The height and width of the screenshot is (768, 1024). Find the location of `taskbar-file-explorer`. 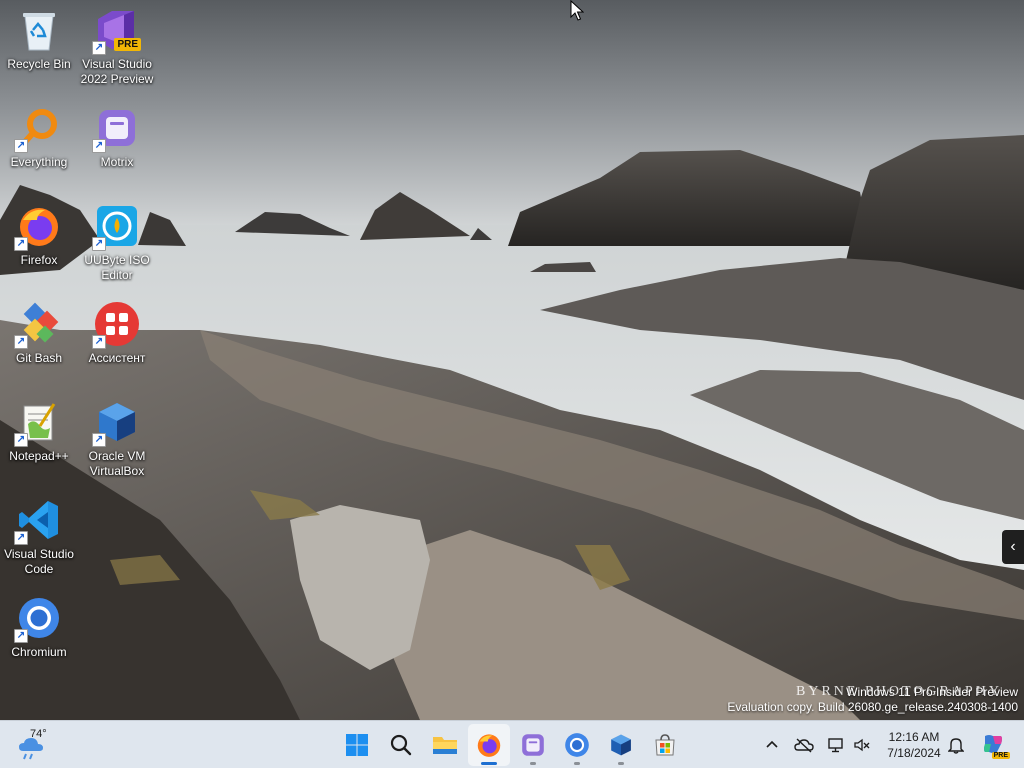

taskbar-file-explorer is located at coordinates (445, 745).